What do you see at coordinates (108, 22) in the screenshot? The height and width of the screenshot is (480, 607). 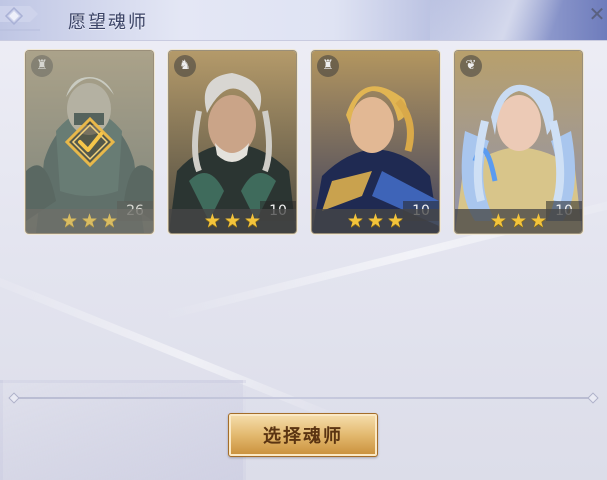 I see `dialog-title: 愿望魂师` at bounding box center [108, 22].